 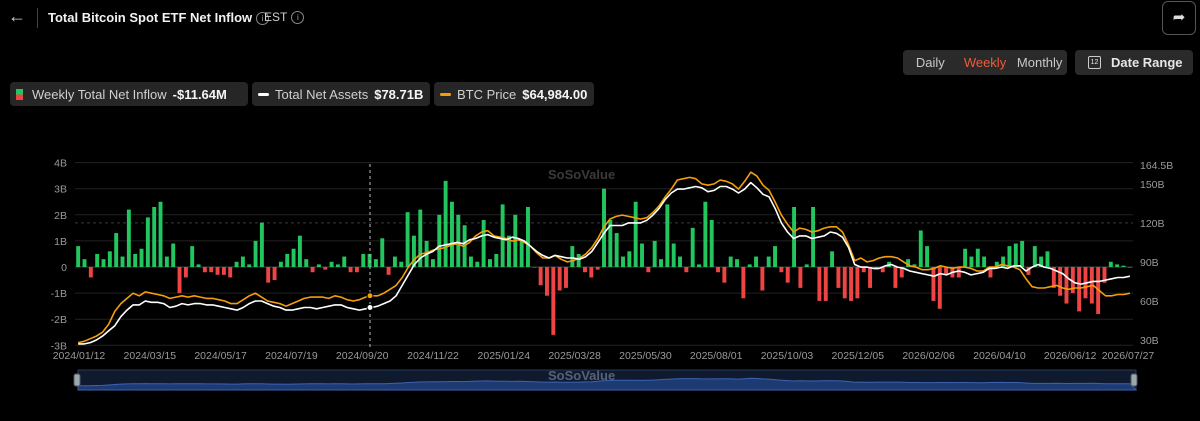 I want to click on y-left-tick-label: 3B, so click(x=60, y=190).